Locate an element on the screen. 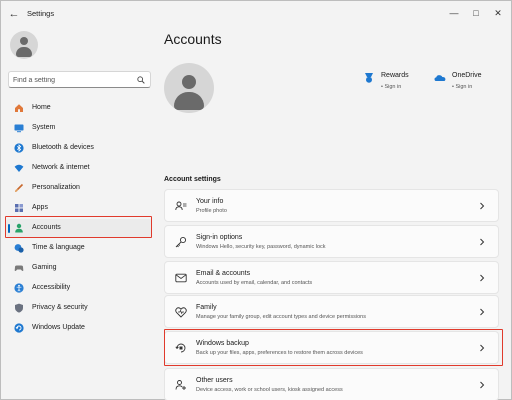  profile-avatar is located at coordinates (189, 88).